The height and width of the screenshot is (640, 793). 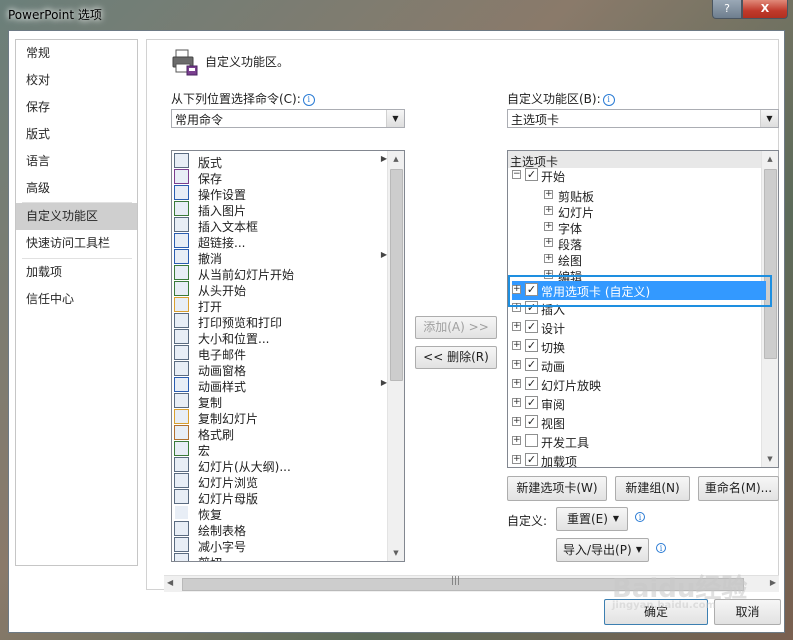 What do you see at coordinates (279, 177) in the screenshot?
I see `command-item: 保存` at bounding box center [279, 177].